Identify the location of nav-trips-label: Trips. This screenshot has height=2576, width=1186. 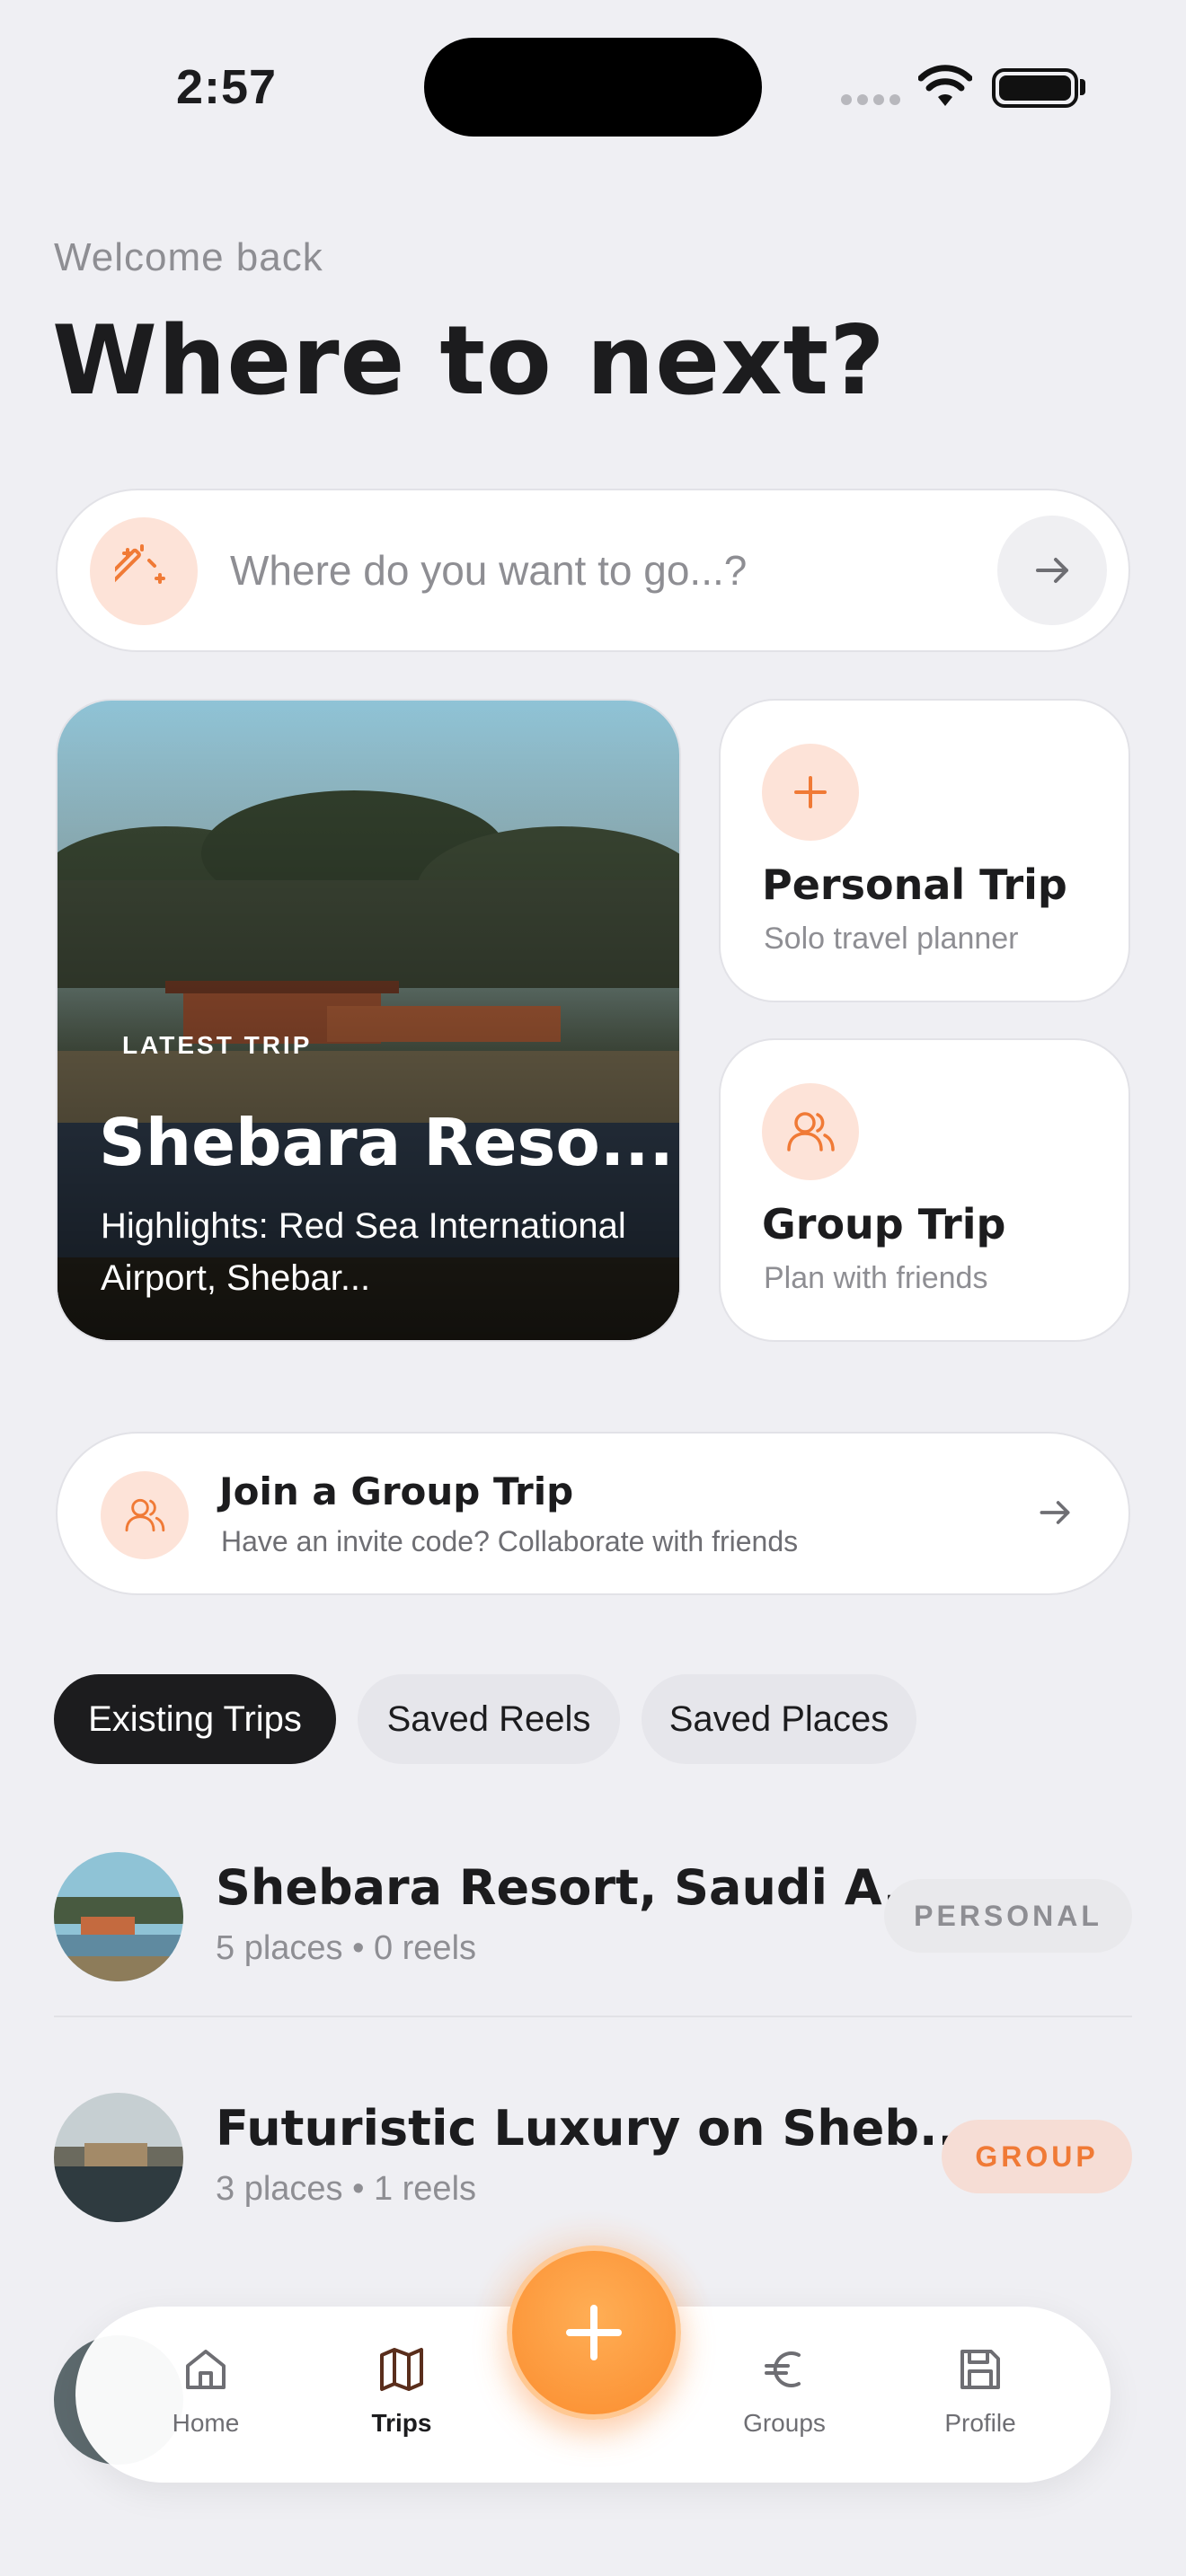
(401, 2423).